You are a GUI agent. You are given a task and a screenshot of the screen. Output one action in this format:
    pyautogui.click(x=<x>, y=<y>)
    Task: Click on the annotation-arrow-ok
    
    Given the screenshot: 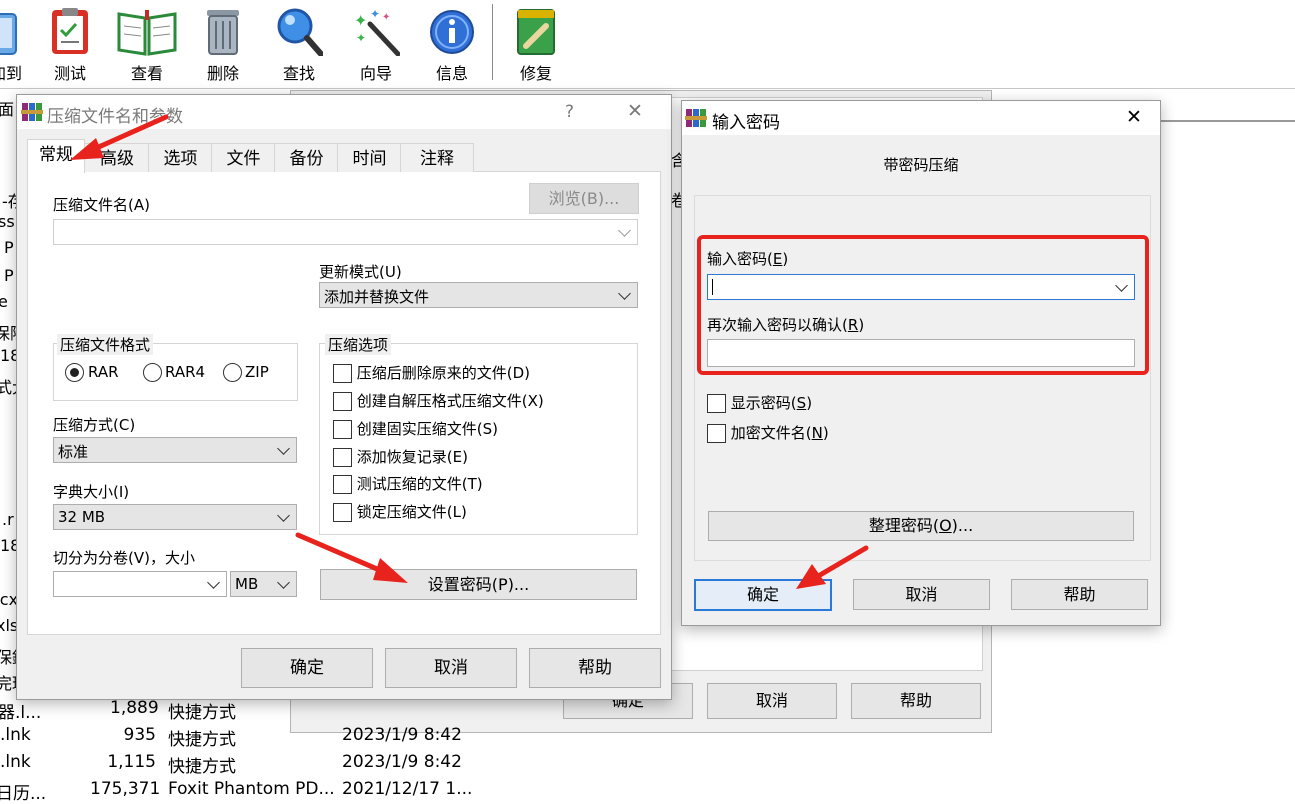 What is the action you would take?
    pyautogui.click(x=832, y=567)
    